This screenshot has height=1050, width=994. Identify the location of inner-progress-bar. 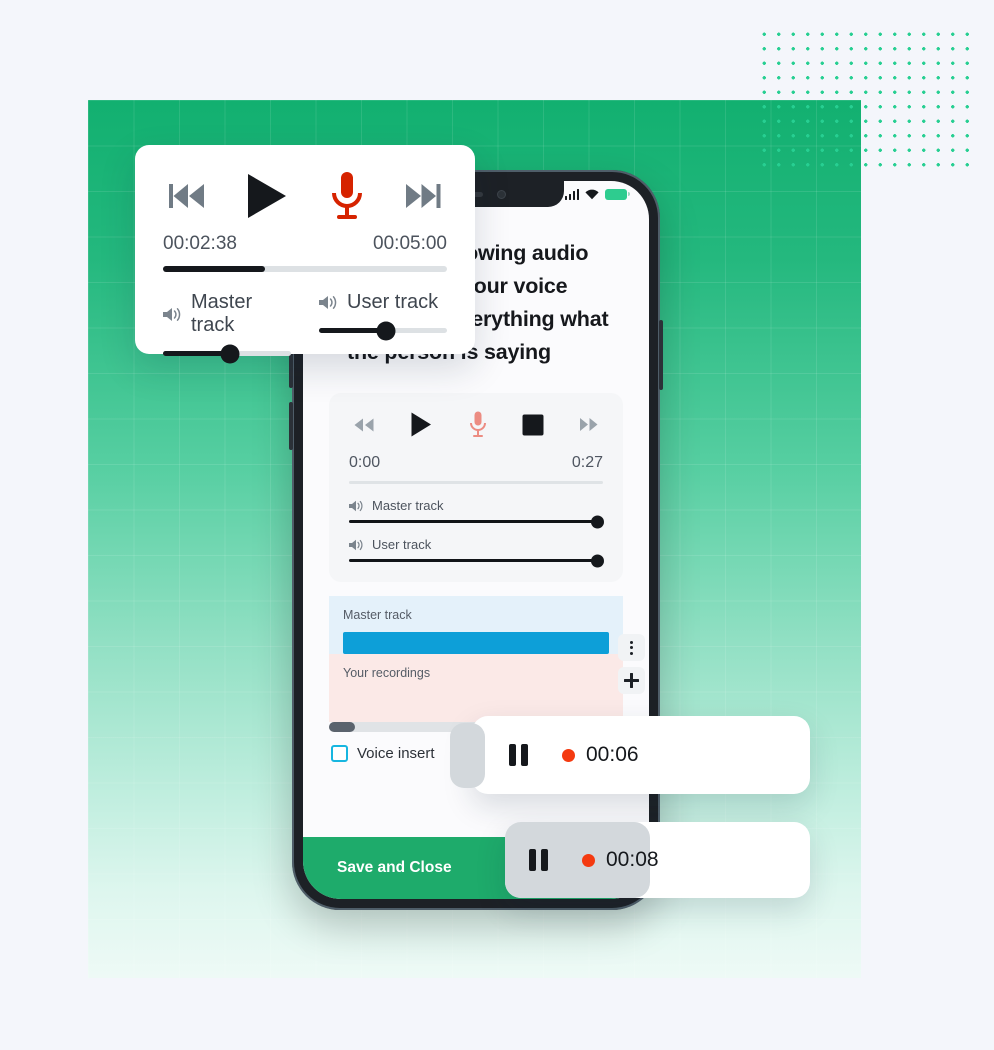
(476, 482).